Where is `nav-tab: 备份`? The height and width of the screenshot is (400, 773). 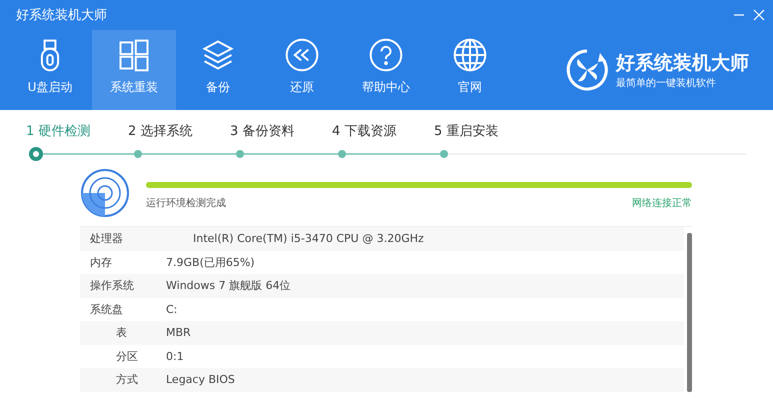
nav-tab: 备份 is located at coordinates (218, 70).